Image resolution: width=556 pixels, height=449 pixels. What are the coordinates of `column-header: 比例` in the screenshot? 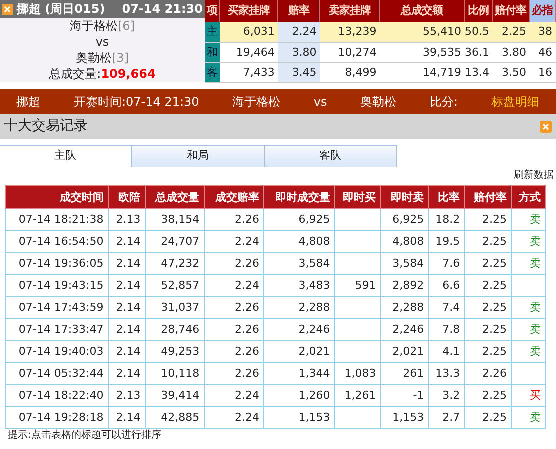 It's located at (478, 11).